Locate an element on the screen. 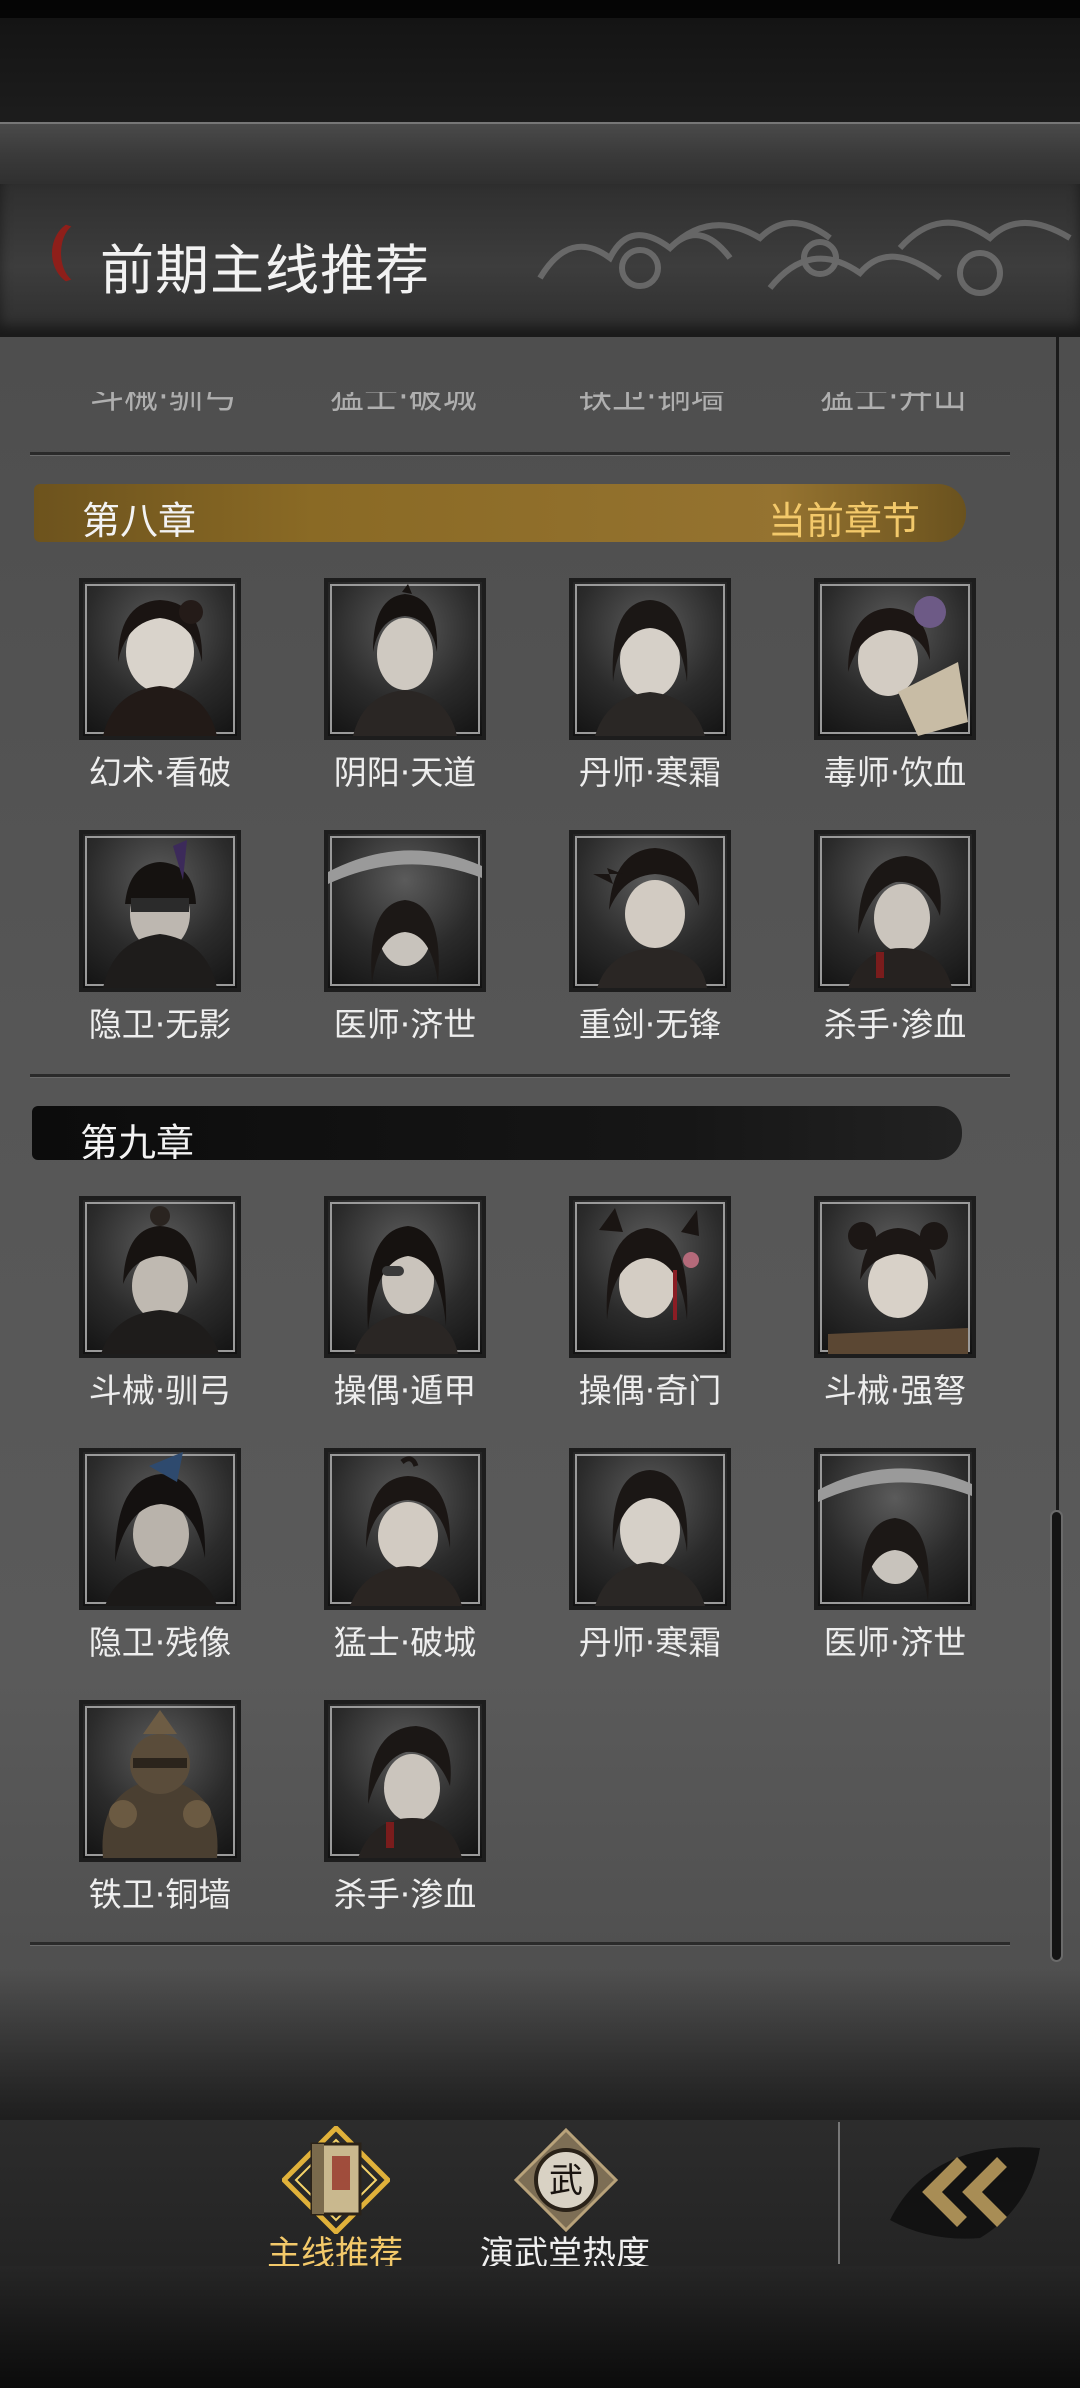 The height and width of the screenshot is (2388, 1080). hero-name: 幻术·看破 is located at coordinates (160, 772).